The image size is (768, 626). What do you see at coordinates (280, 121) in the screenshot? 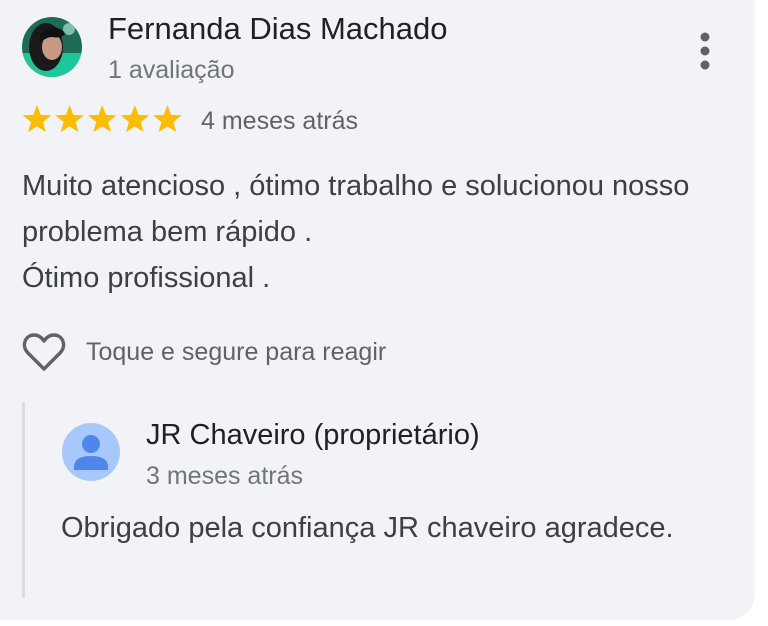
I see `review-time: 4 meses atrás` at bounding box center [280, 121].